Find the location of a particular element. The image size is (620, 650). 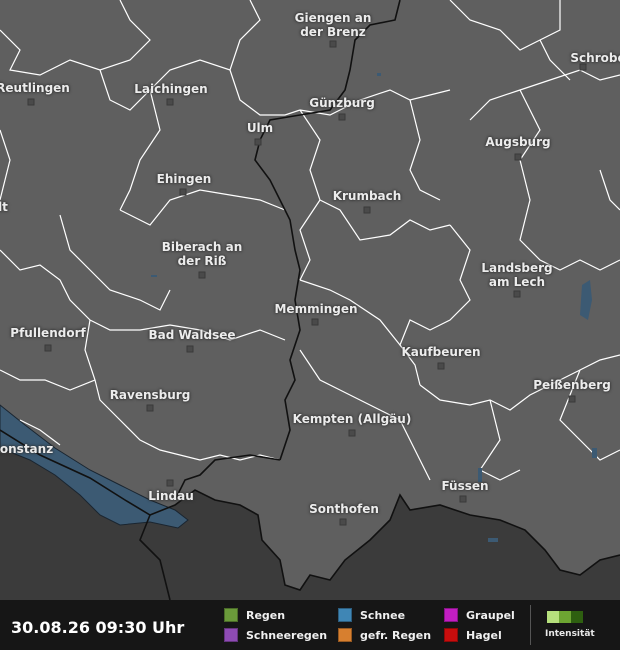

city-dot-lindau is located at coordinates (170, 483).